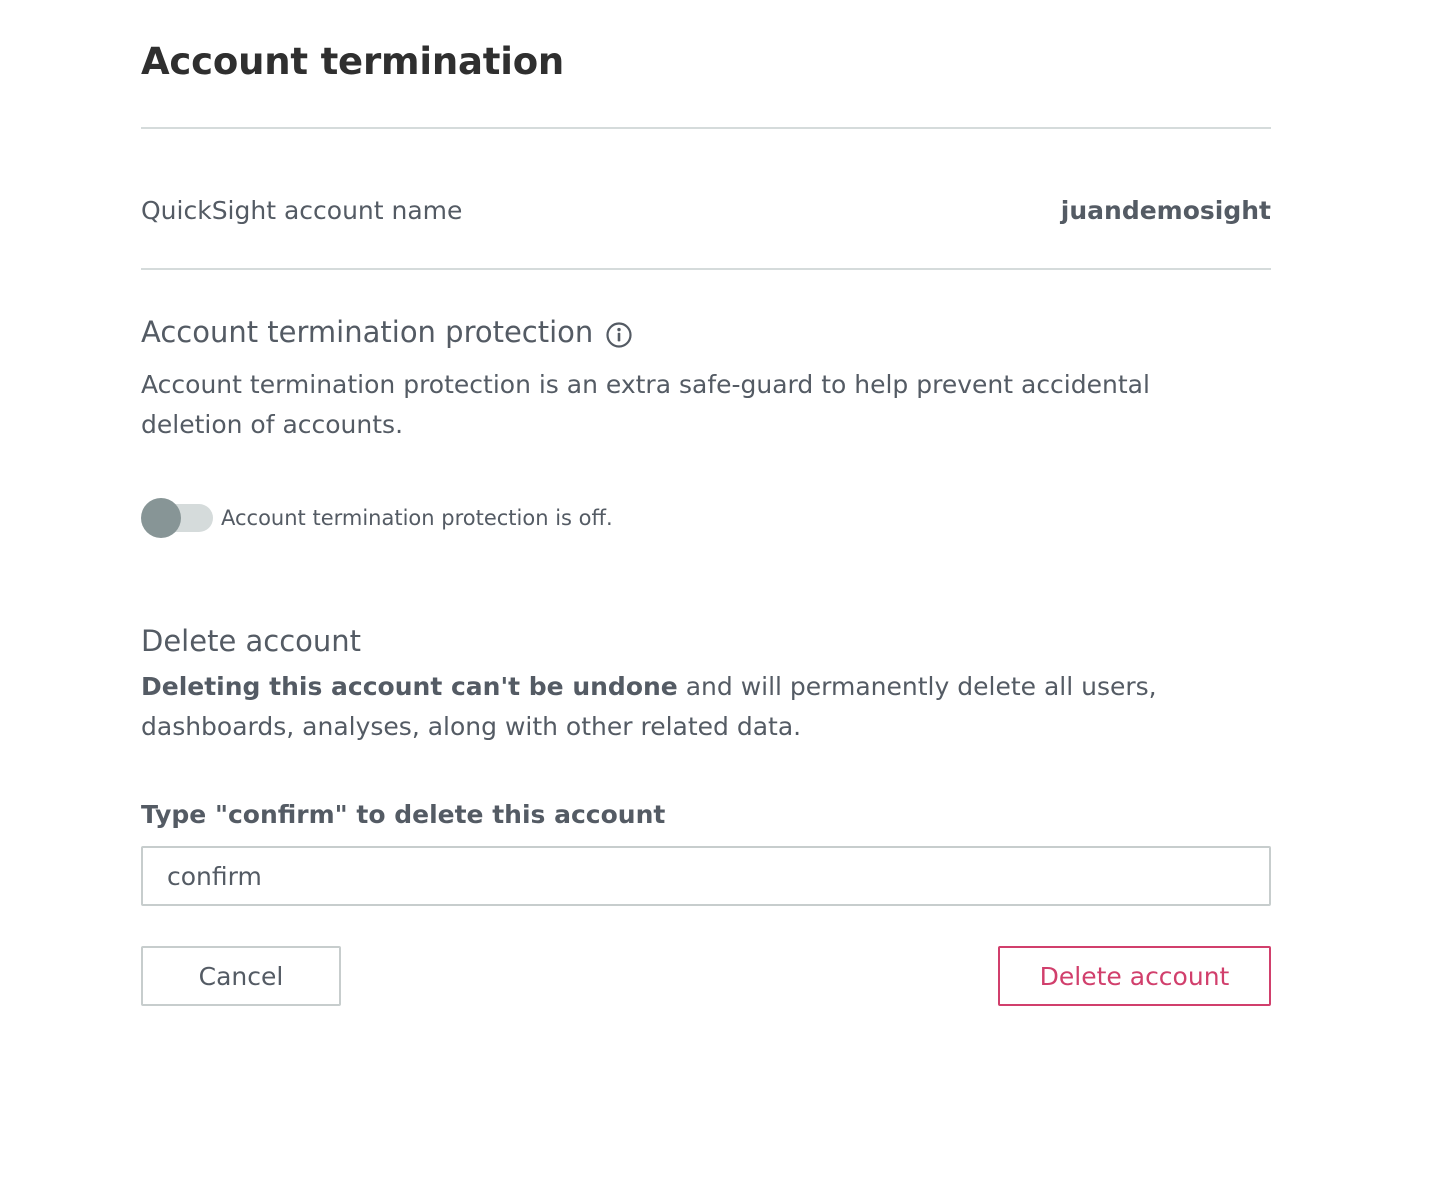  Describe the element at coordinates (619, 335) in the screenshot. I see `info-circle-icon` at that location.